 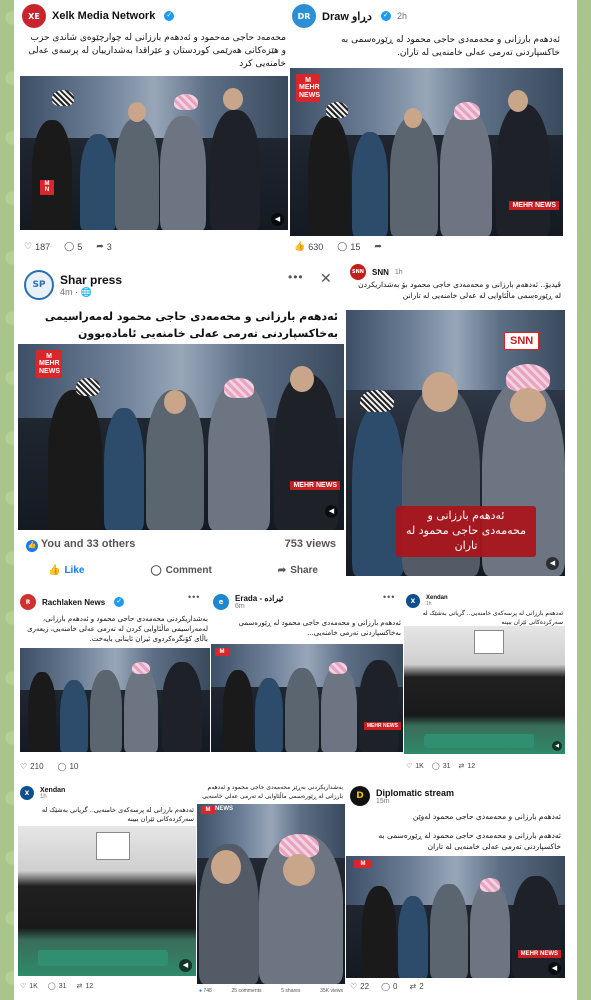 What do you see at coordinates (426, 152) in the screenshot?
I see `draw-photo: M MEHR NEWS MEHR NEWS` at bounding box center [426, 152].